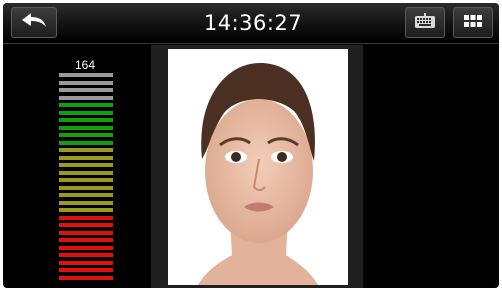 This screenshot has width=502, height=291. What do you see at coordinates (85, 65) in the screenshot?
I see `level-value: 164` at bounding box center [85, 65].